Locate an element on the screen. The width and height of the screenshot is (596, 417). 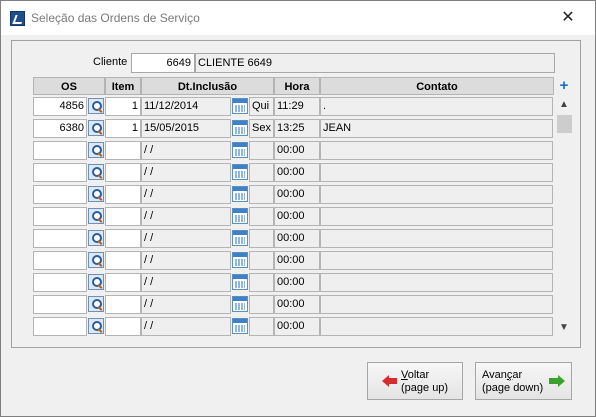
scroll-up-icon: ▲ is located at coordinates (564, 105).